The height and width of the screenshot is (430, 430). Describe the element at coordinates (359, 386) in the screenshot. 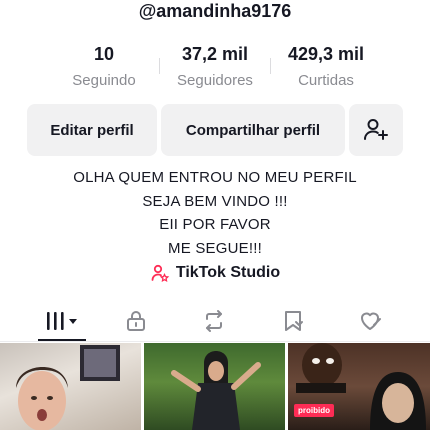

I see `video-thumbnail: proibido` at that location.